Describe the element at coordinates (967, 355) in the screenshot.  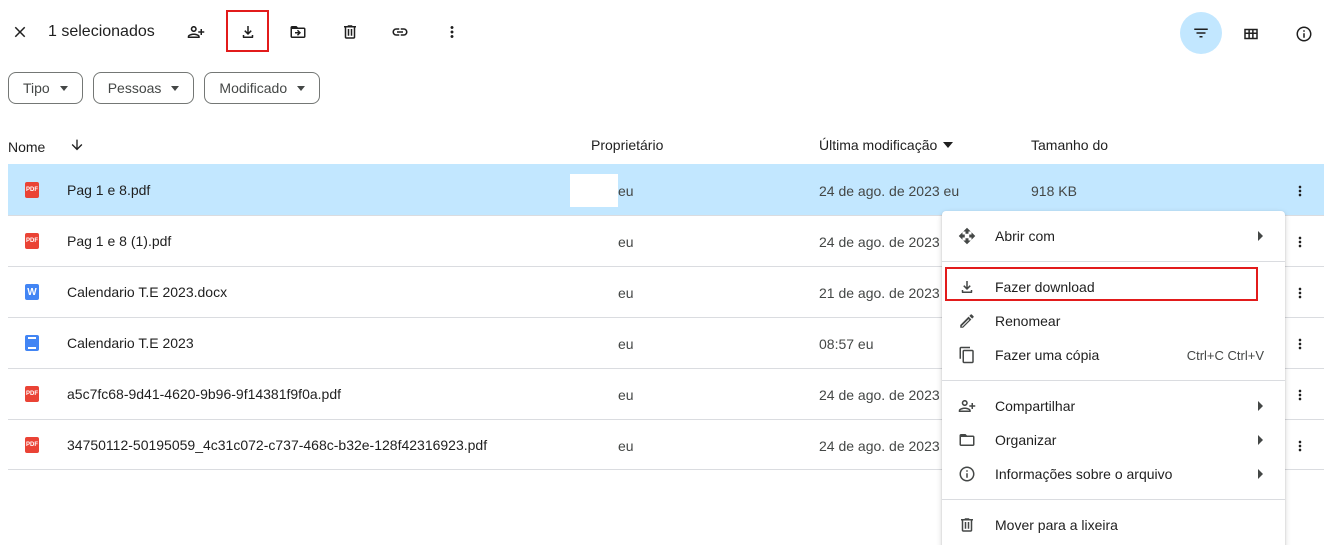
I see `copy-icon` at that location.